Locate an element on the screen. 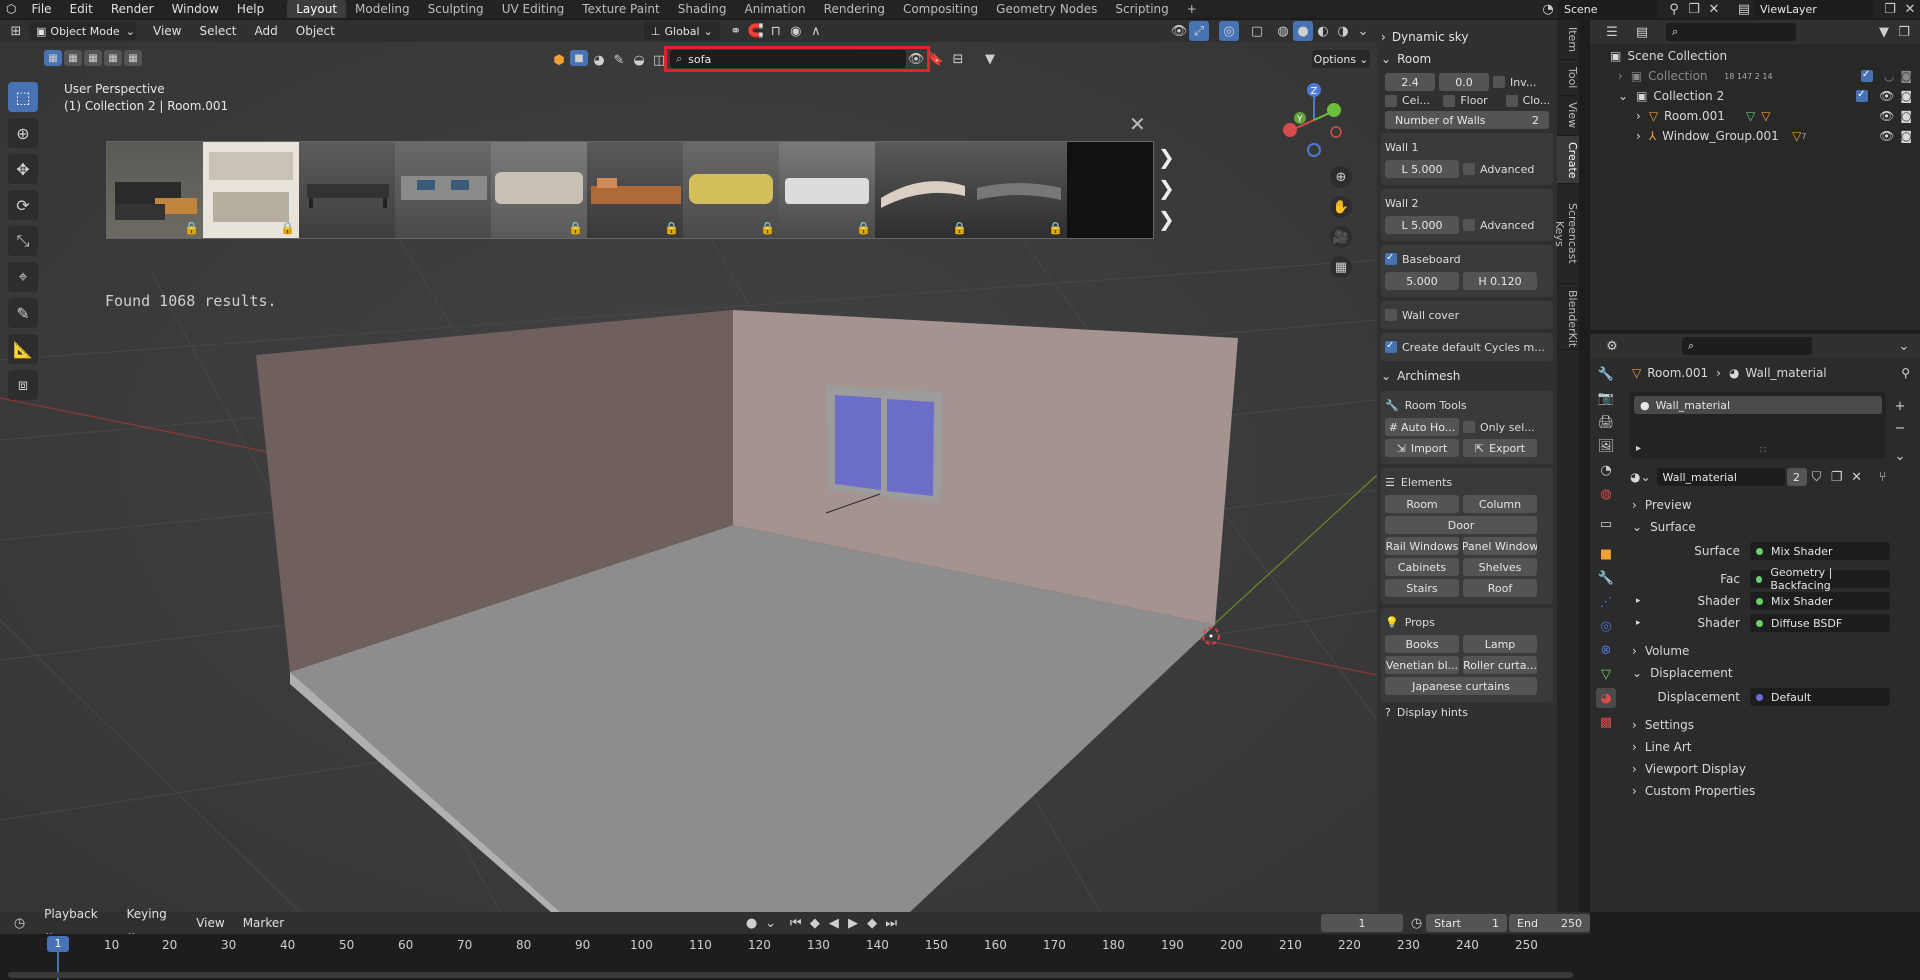 Image resolution: width=1920 pixels, height=980 pixels. duplicate-material-icon: ❐ is located at coordinates (1837, 477).